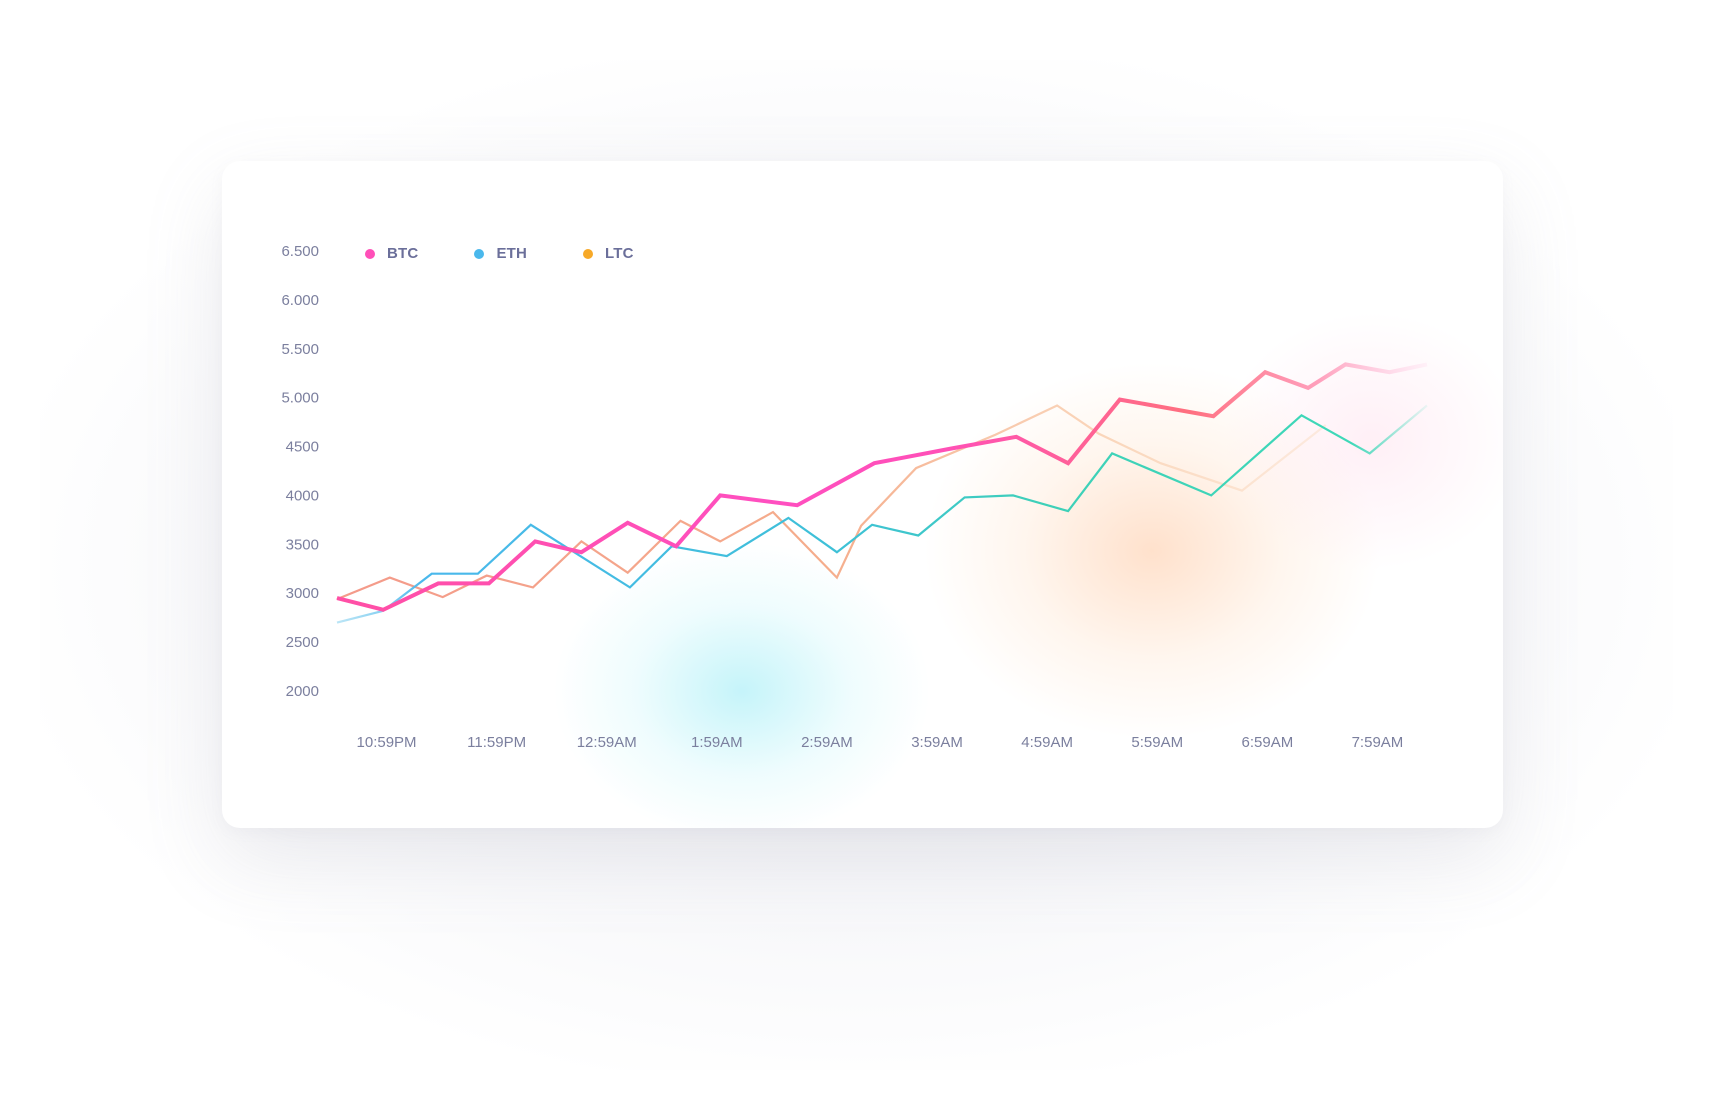  I want to click on chart-legend: BTC ETH LTC, so click(527, 253).